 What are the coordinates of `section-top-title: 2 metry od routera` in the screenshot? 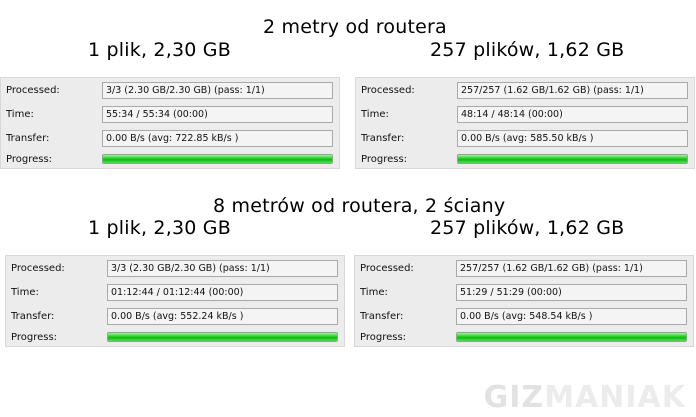 It's located at (355, 27).